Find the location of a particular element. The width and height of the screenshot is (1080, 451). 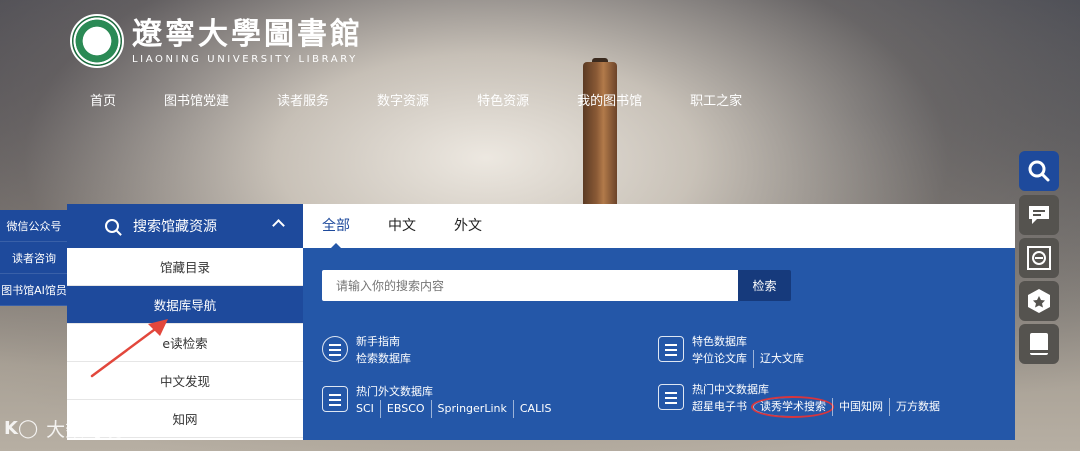

sidebar-header: 搜索馆藏资源 is located at coordinates (185, 226).